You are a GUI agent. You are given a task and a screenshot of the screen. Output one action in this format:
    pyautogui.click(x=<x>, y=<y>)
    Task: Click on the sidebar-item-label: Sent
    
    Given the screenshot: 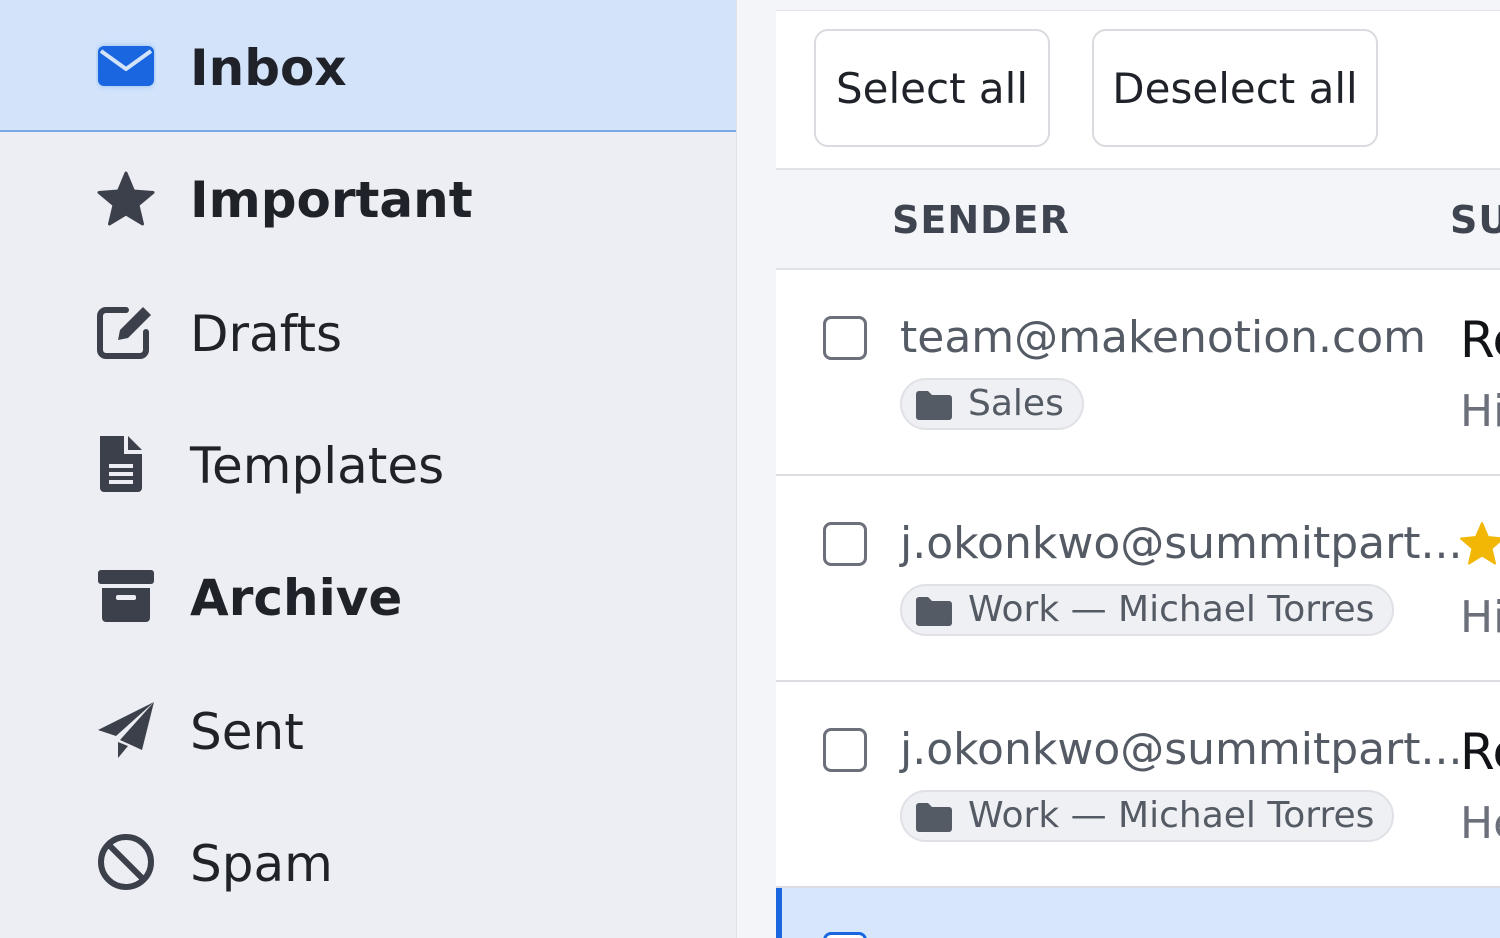 What is the action you would take?
    pyautogui.click(x=247, y=732)
    